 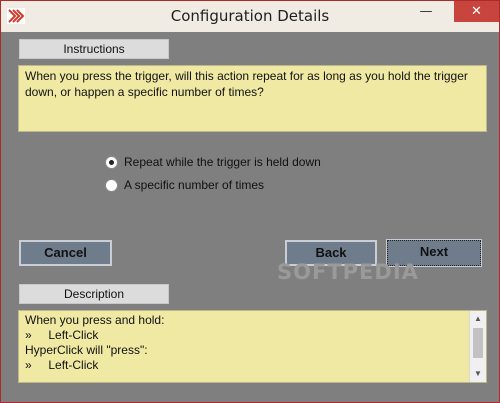 What do you see at coordinates (426, 11) in the screenshot?
I see `minimize-button: —` at bounding box center [426, 11].